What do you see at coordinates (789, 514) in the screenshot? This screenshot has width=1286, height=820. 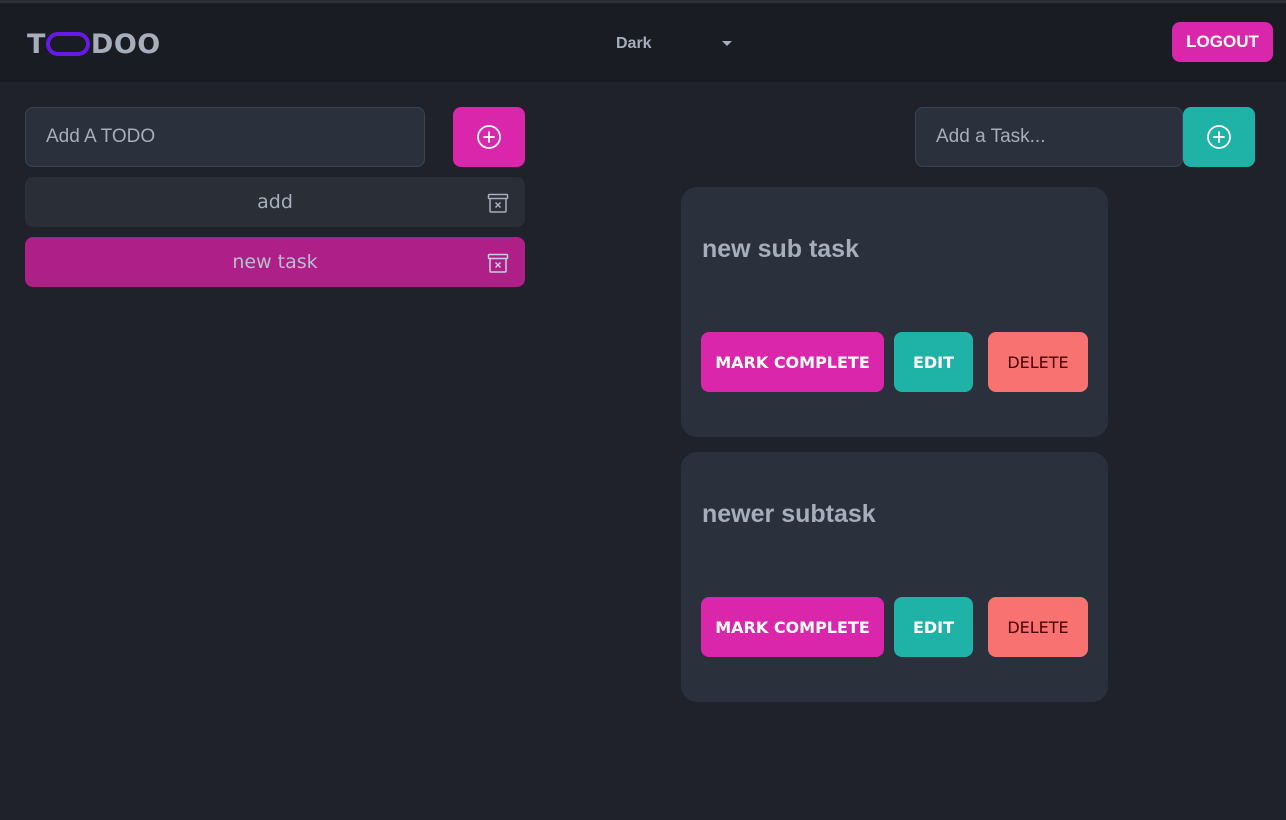 I see `task-card-title: newer subtask` at bounding box center [789, 514].